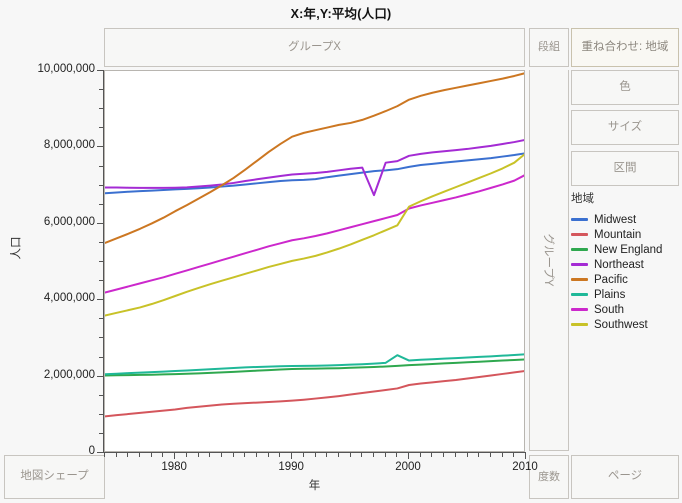 This screenshot has height=503, width=682. Describe the element at coordinates (625, 47) in the screenshot. I see `drop-zone-overlay: 重ね合わせ: 地域` at that location.